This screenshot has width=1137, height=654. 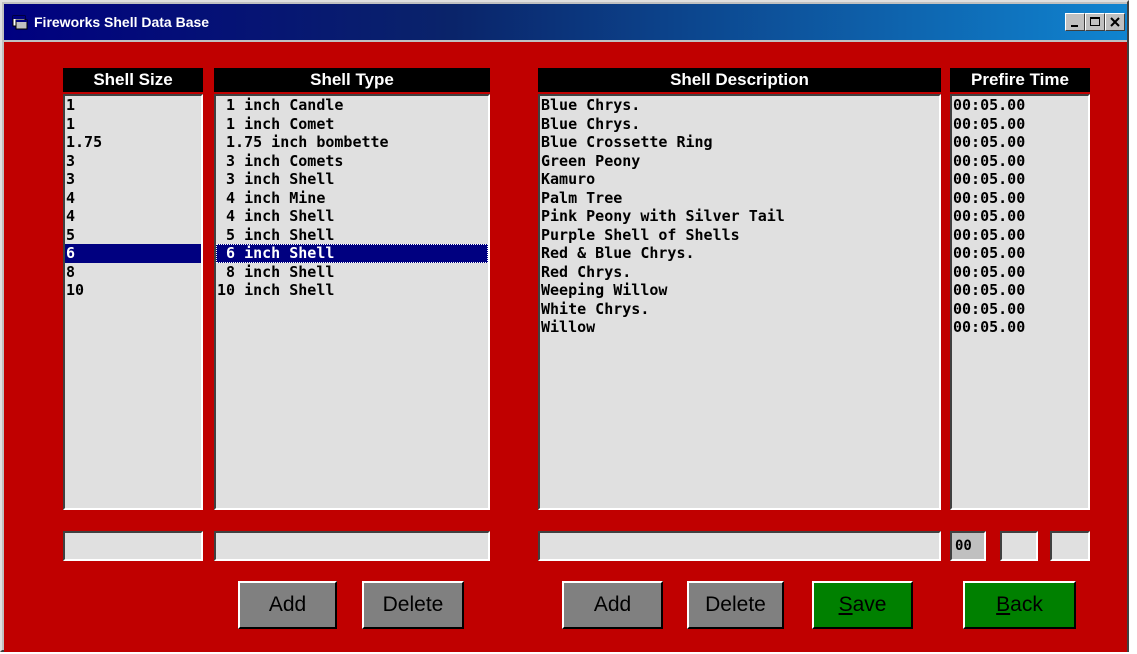 I want to click on back-button: Back, so click(x=1019, y=605).